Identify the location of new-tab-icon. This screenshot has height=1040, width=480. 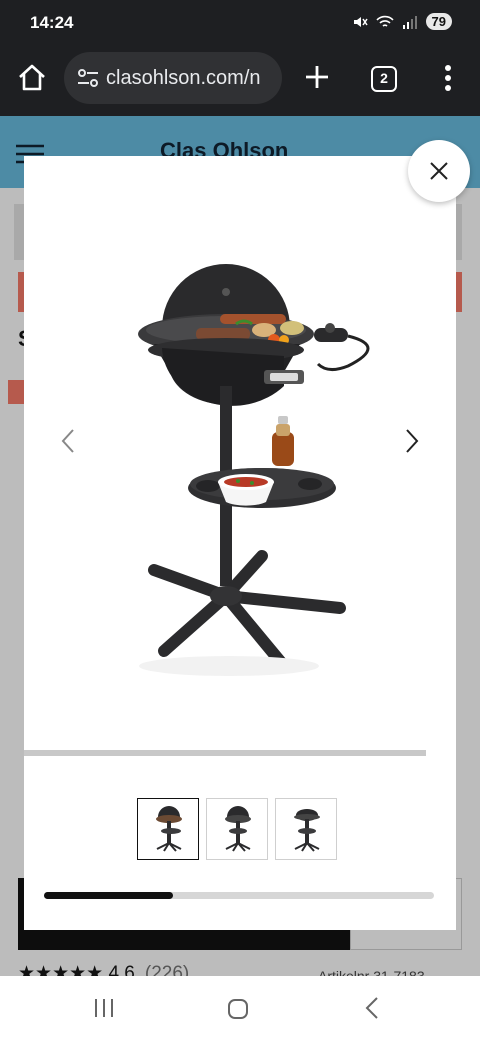
(317, 77).